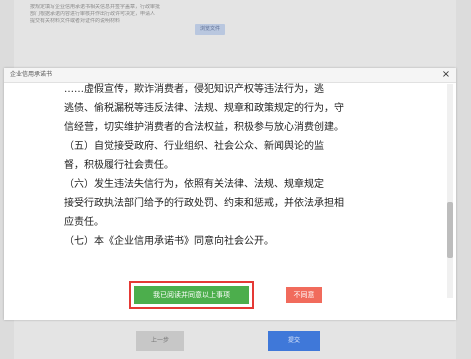  Describe the element at coordinates (450, 191) in the screenshot. I see `dialog-scrollbar` at that location.